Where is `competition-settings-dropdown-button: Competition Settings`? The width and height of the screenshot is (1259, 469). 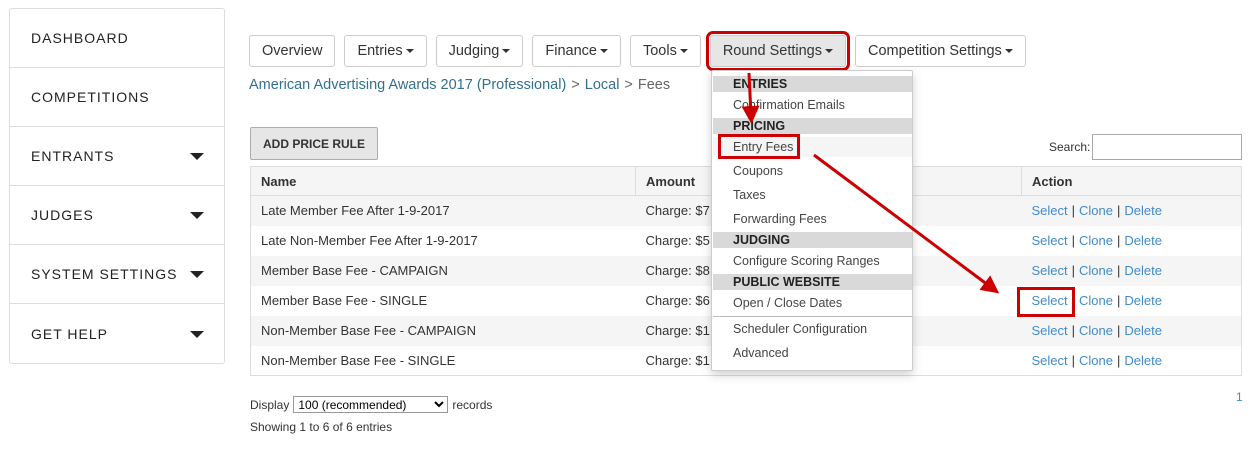 competition-settings-dropdown-button: Competition Settings is located at coordinates (940, 51).